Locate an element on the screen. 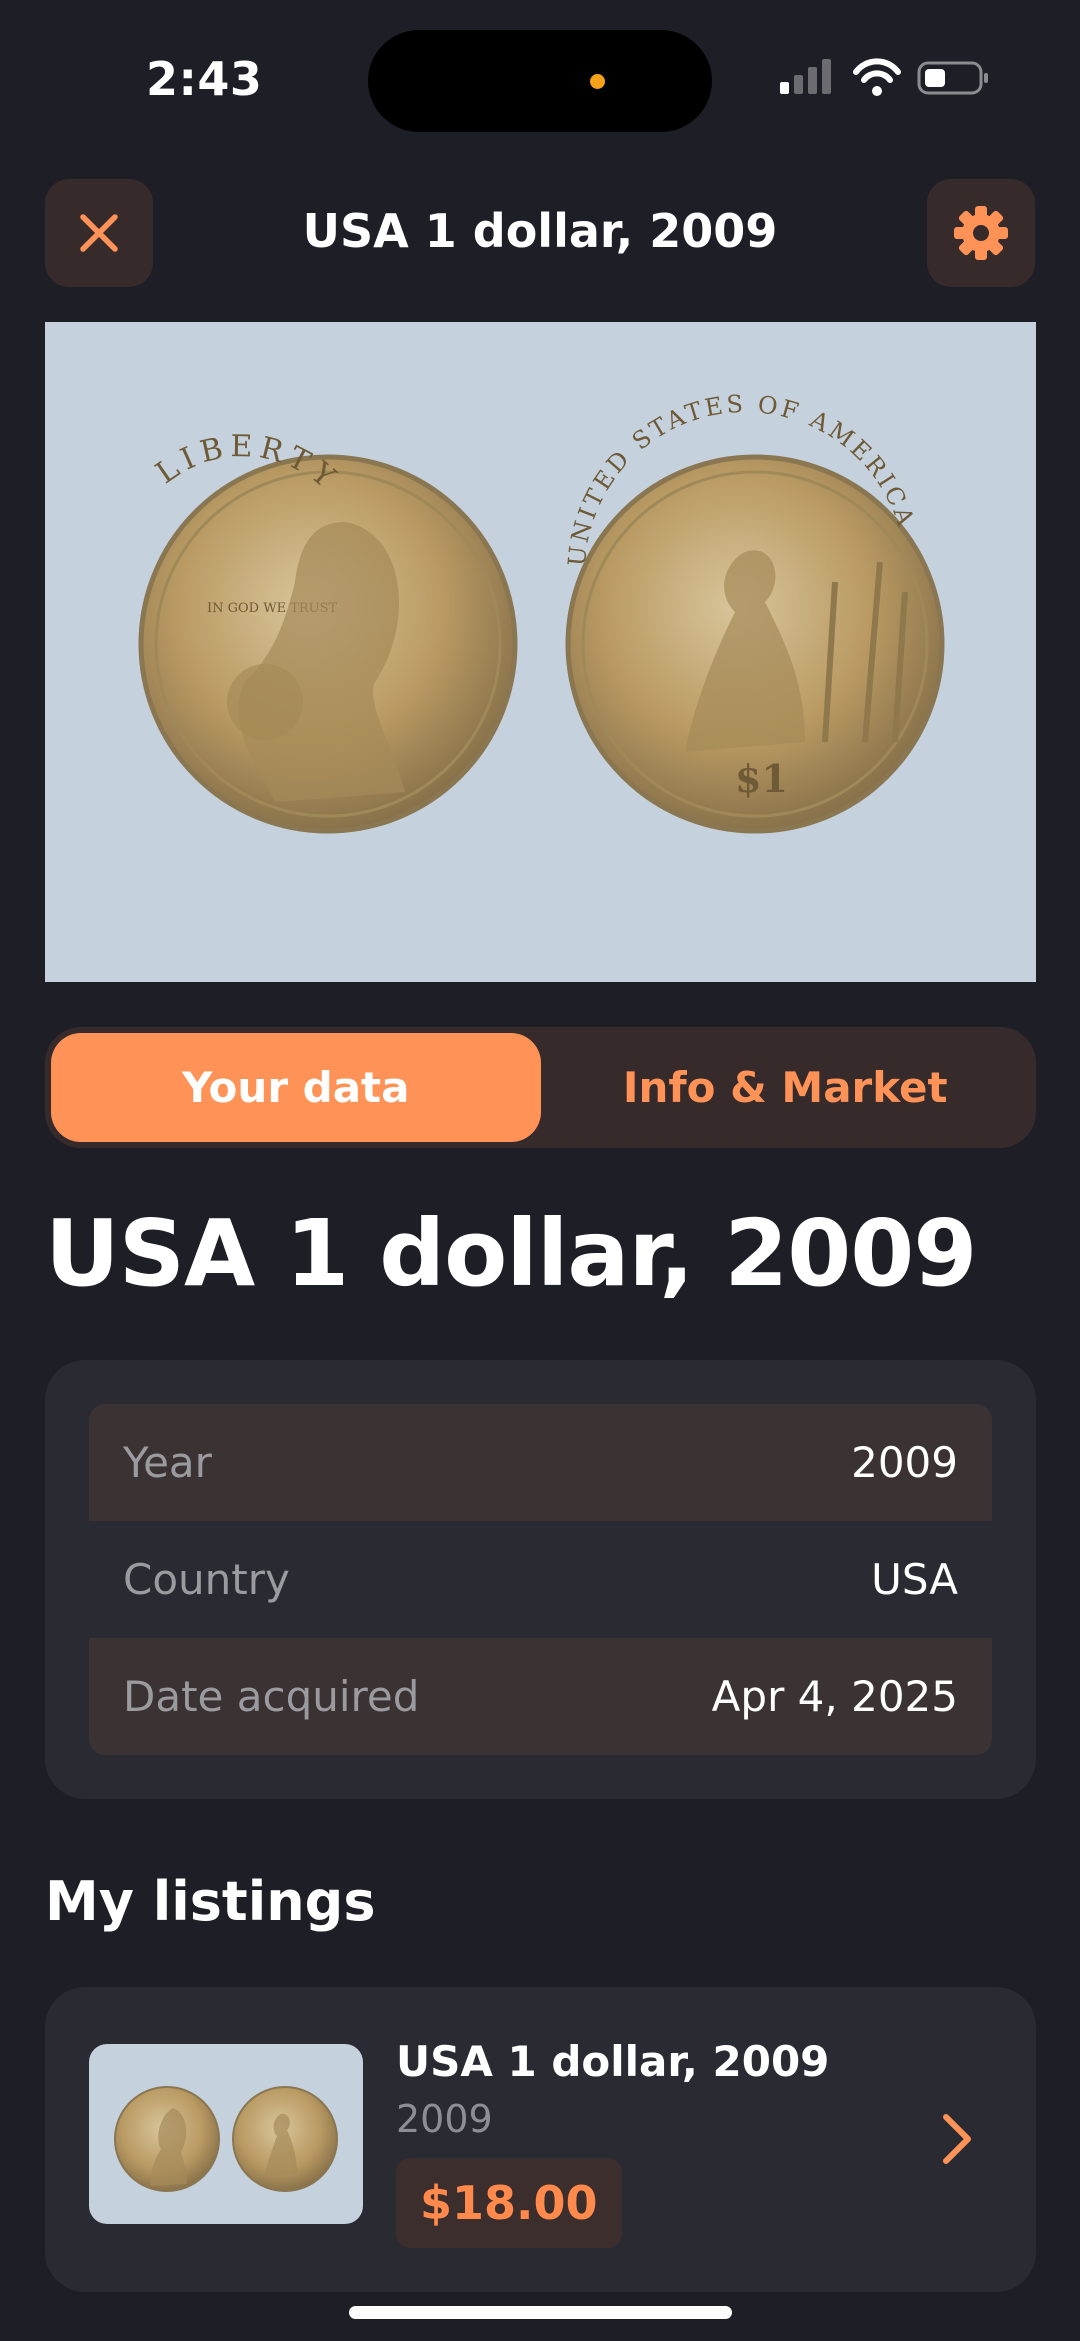 This screenshot has height=2341, width=1080. tab-info-market: Info & Market is located at coordinates (786, 1087).